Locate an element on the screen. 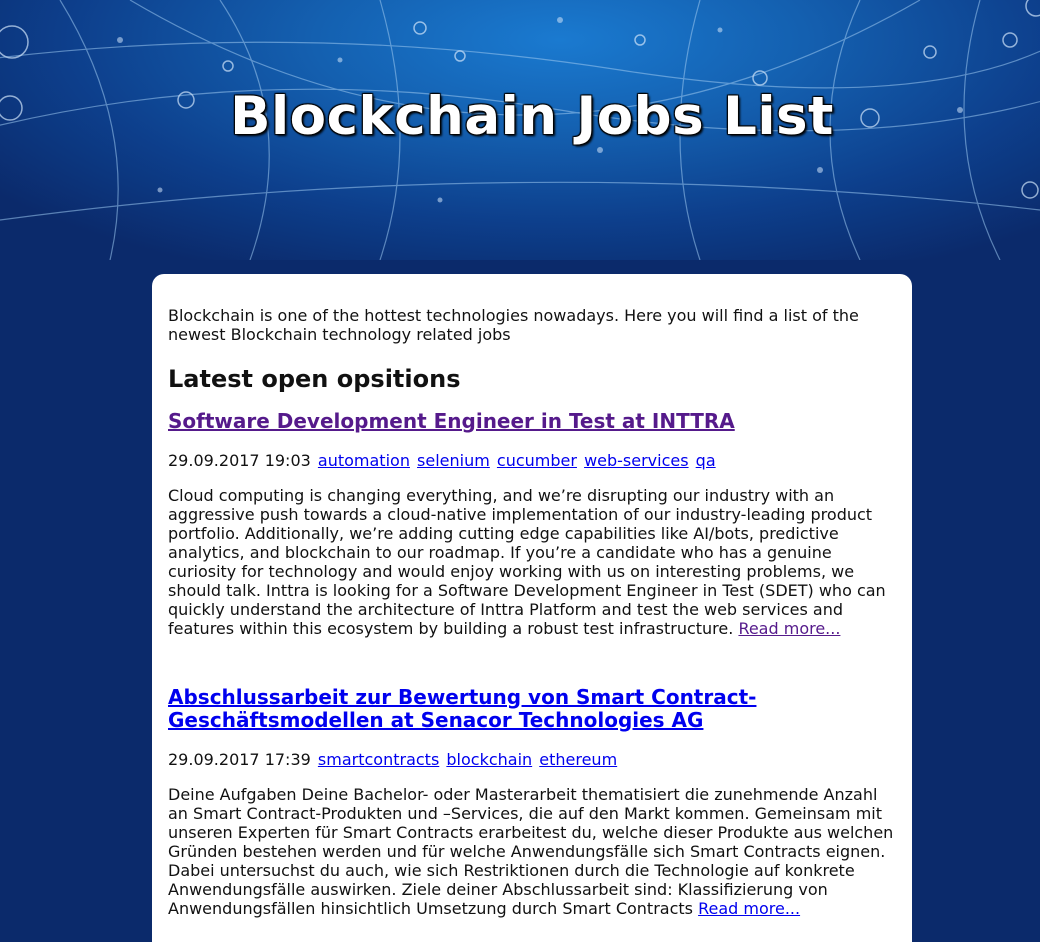  tag-link: blockchain is located at coordinates (489, 759).